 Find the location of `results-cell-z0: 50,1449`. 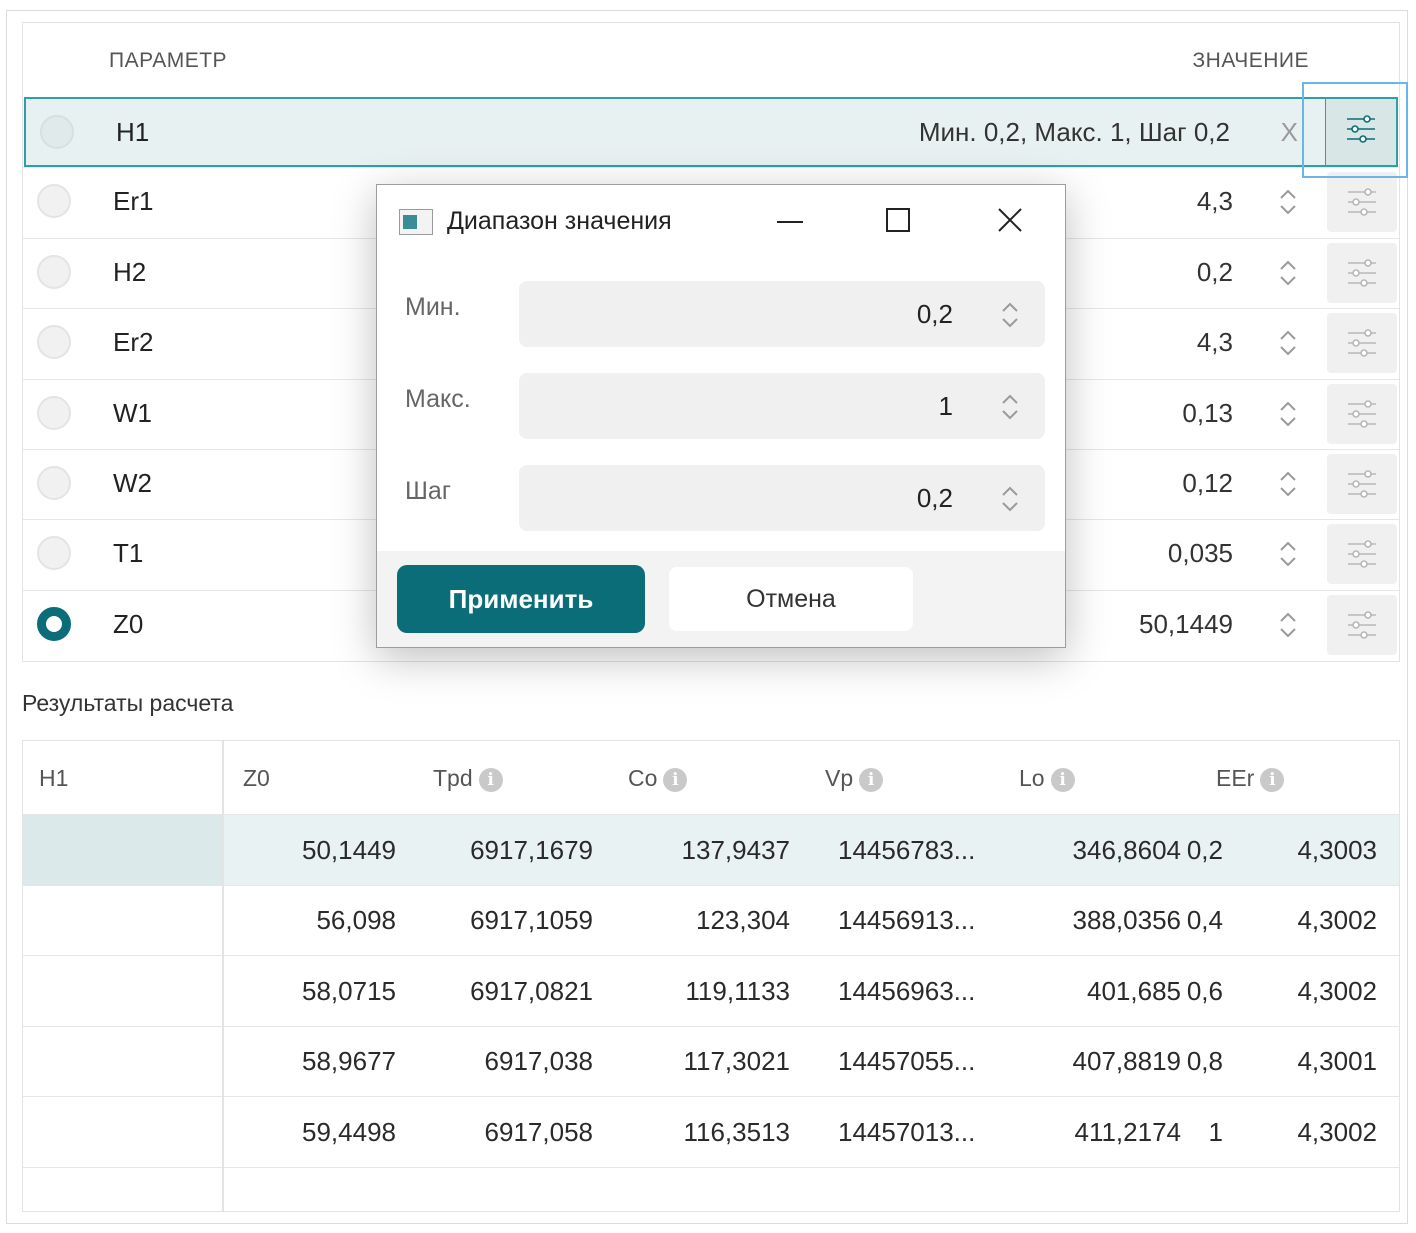

results-cell-z0: 50,1449 is located at coordinates (349, 850).